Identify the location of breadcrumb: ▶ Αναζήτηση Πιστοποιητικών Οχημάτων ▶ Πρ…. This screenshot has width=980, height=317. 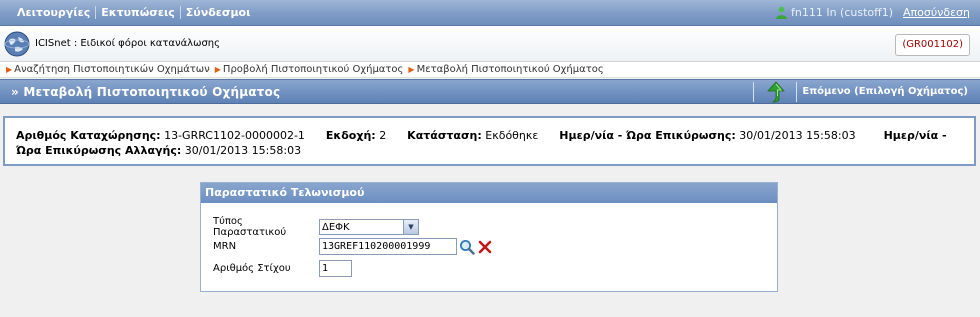
(490, 70).